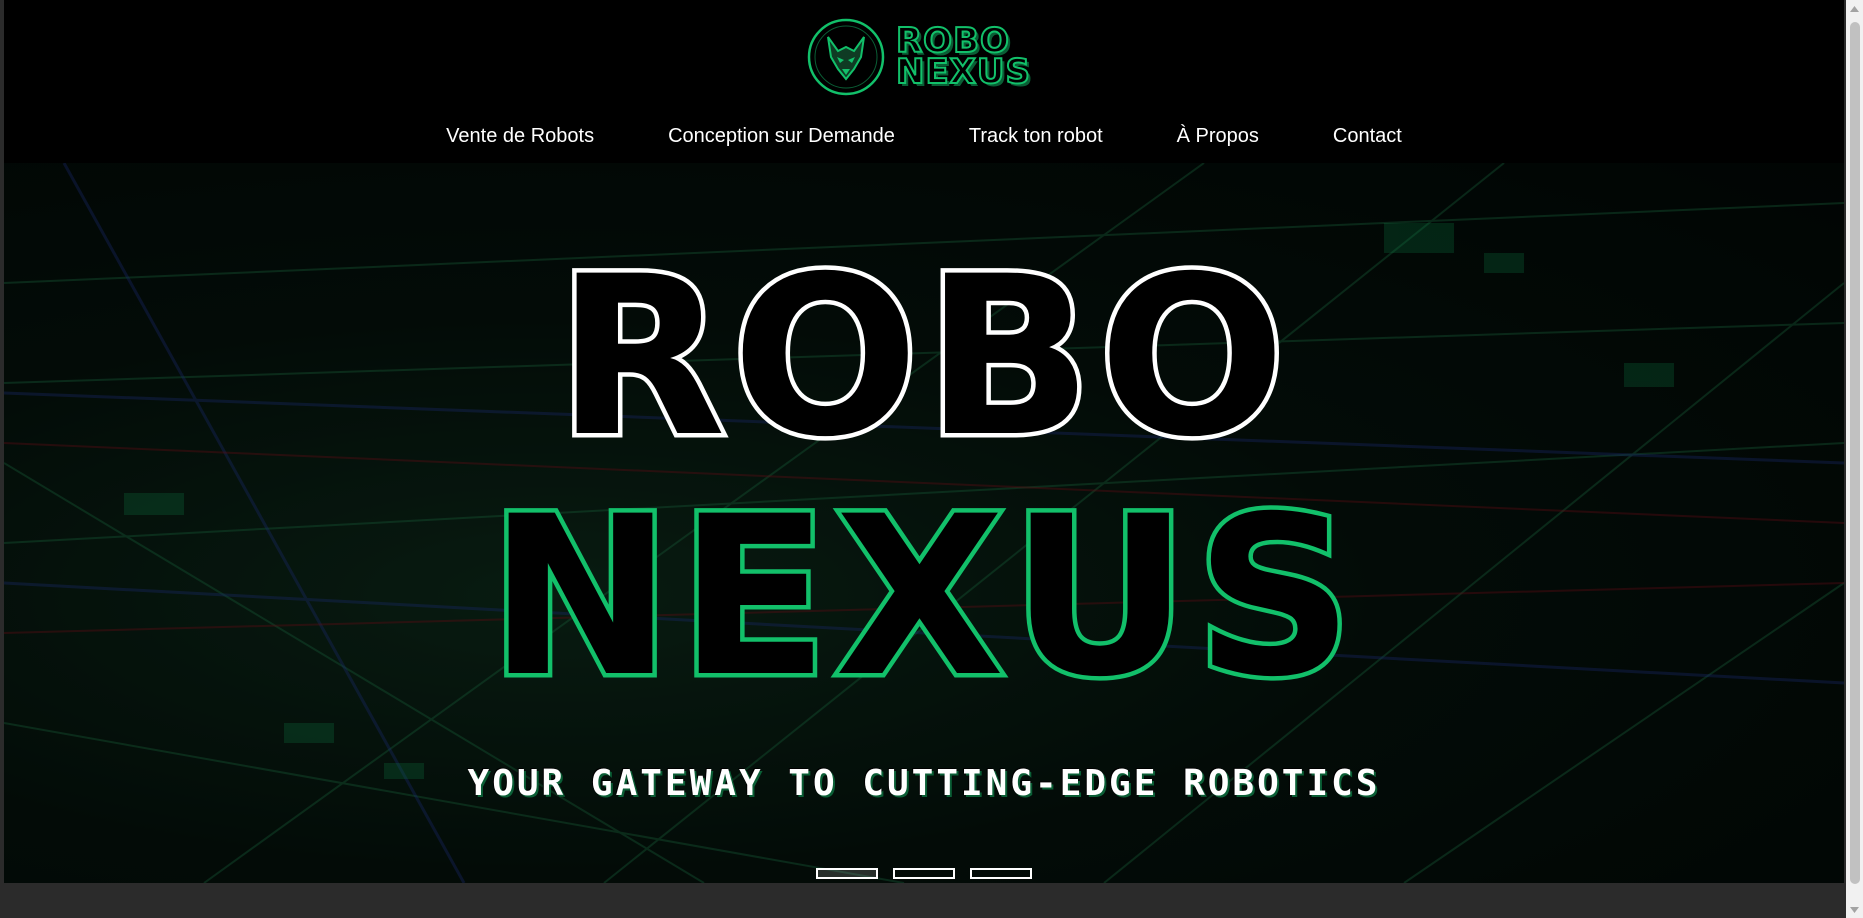 Image resolution: width=1863 pixels, height=918 pixels. I want to click on nav-link-contact: Contact, so click(1367, 136).